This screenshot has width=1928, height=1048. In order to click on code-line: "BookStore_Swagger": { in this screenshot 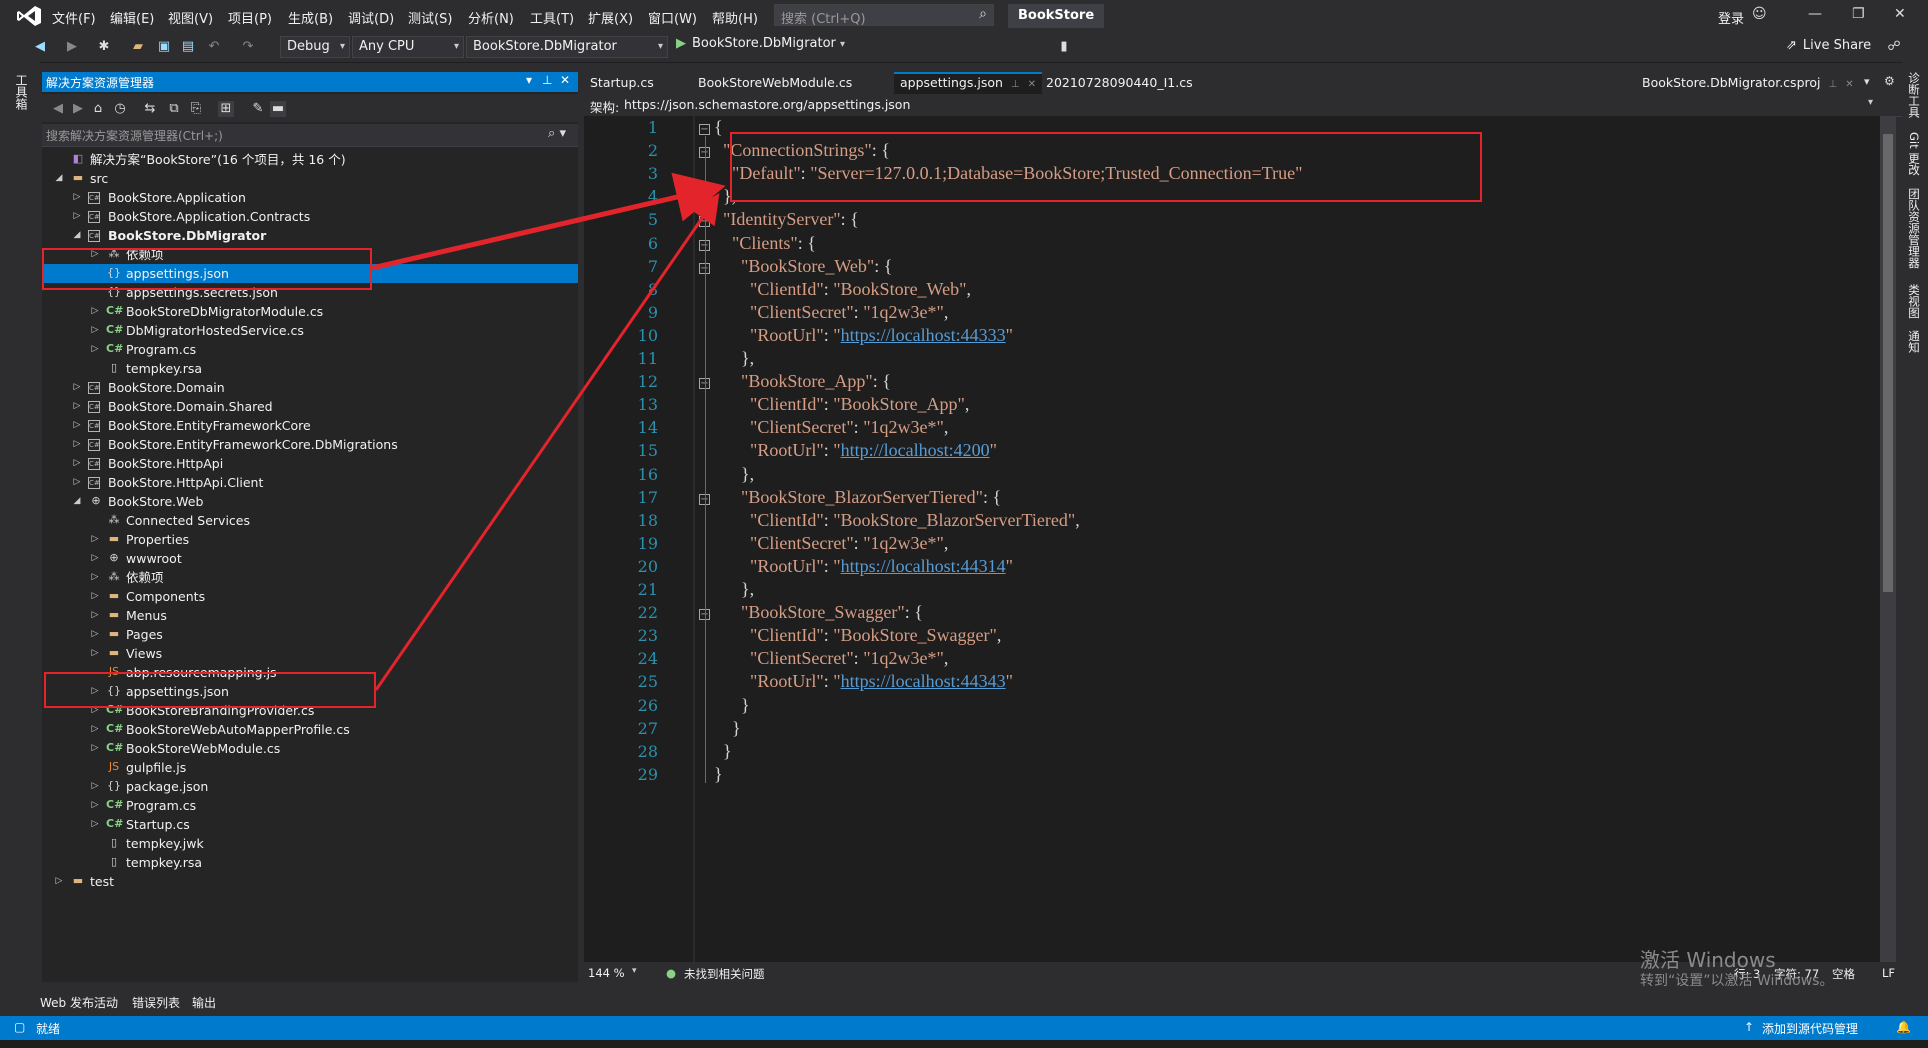, I will do `click(818, 612)`.